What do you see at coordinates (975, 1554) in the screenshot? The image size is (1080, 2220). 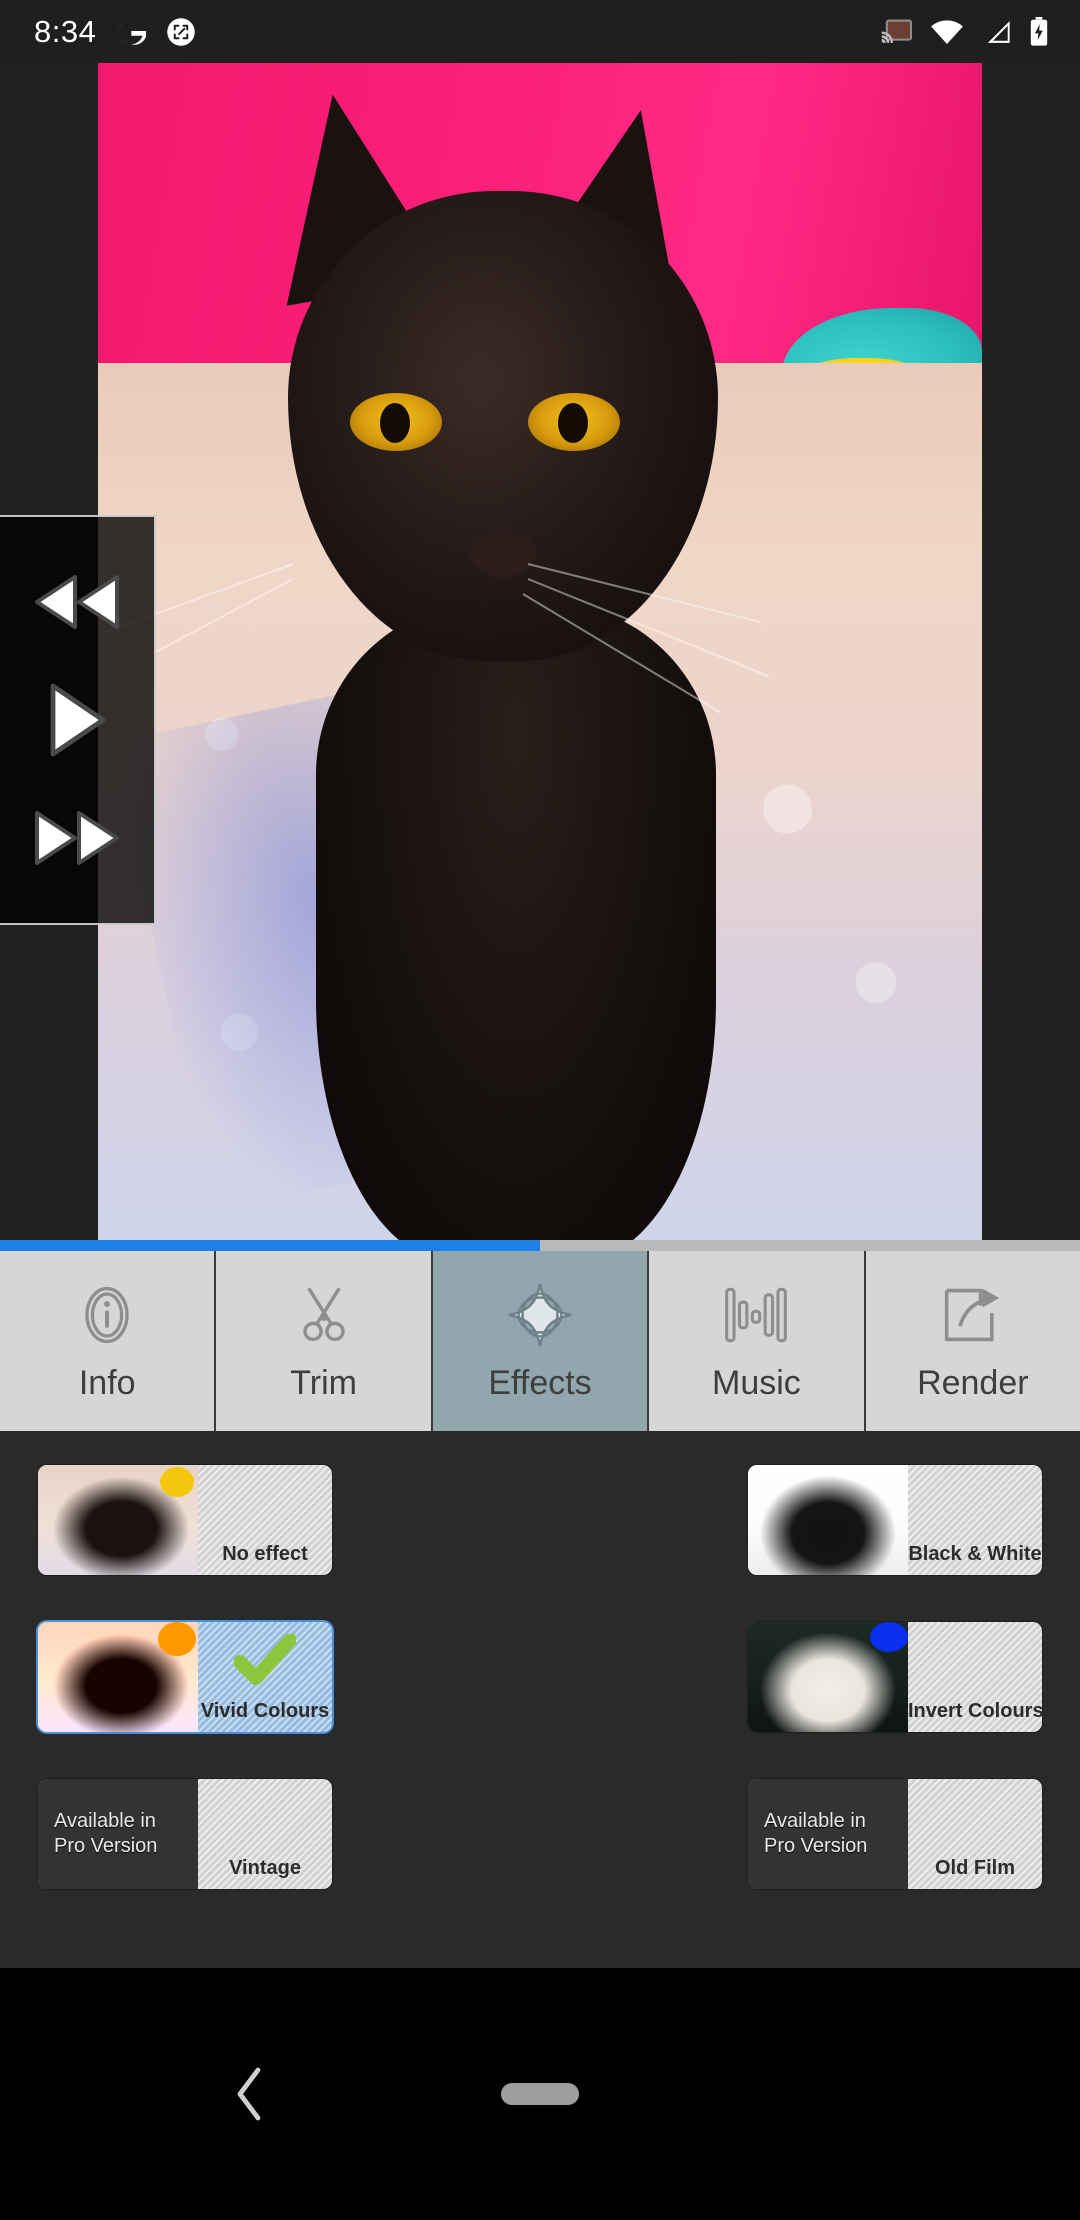 I see `effect-label: Black & White` at bounding box center [975, 1554].